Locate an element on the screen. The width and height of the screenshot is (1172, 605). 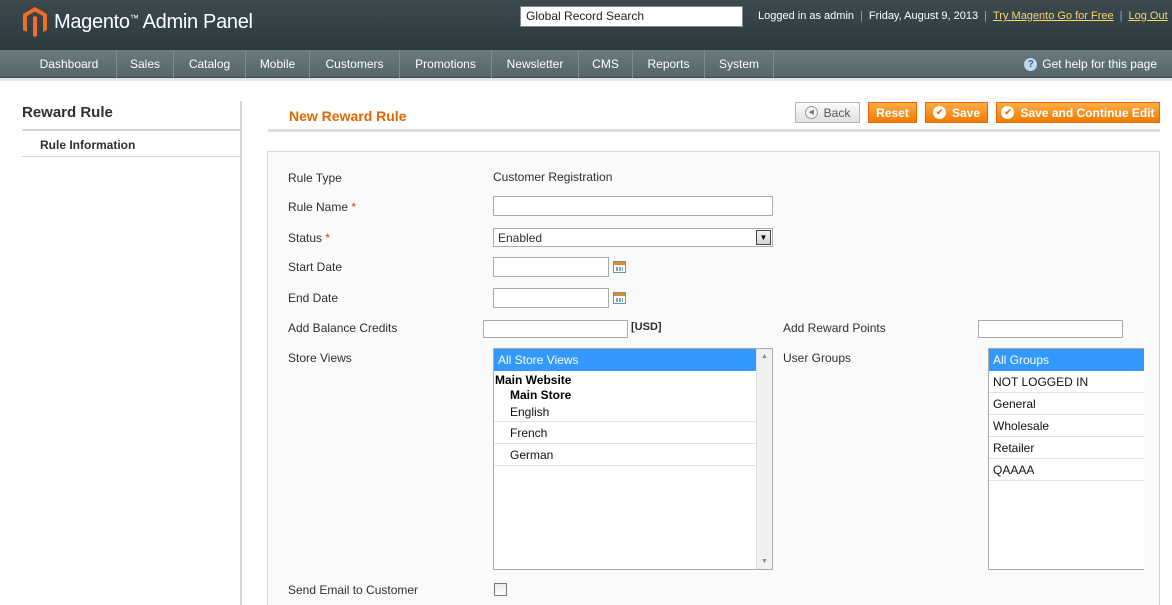
nav-sales: Sales is located at coordinates (145, 64).